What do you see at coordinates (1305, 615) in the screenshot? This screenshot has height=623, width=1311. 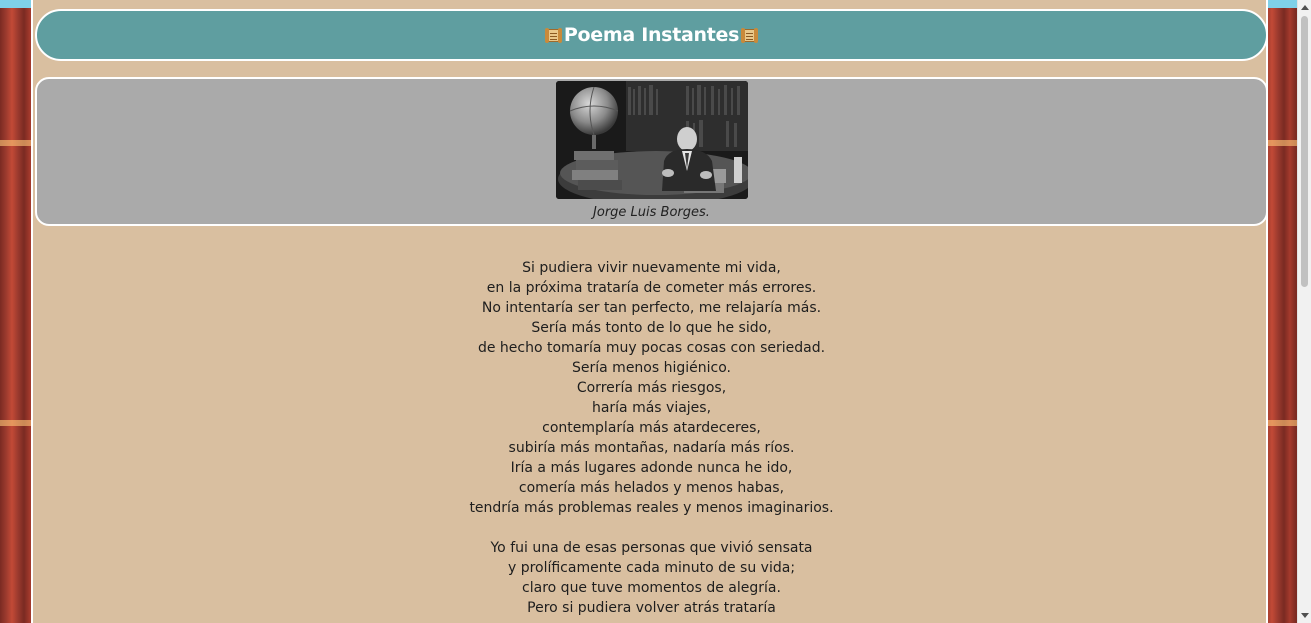 I see `scroll-down-icon` at bounding box center [1305, 615].